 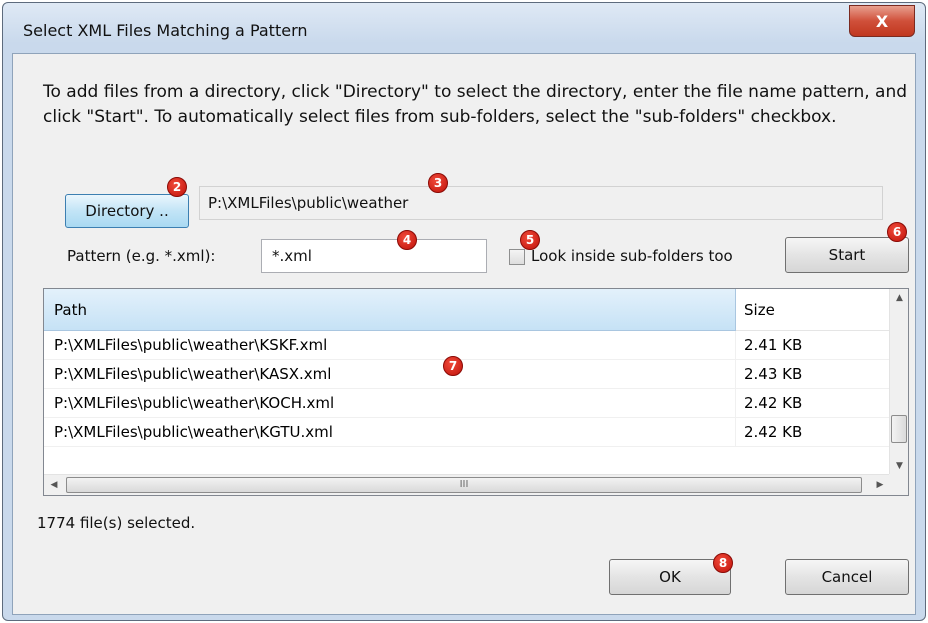 I want to click on cell-path: P:\XMLFiles\public\weather\KASX.xml, so click(x=390, y=374).